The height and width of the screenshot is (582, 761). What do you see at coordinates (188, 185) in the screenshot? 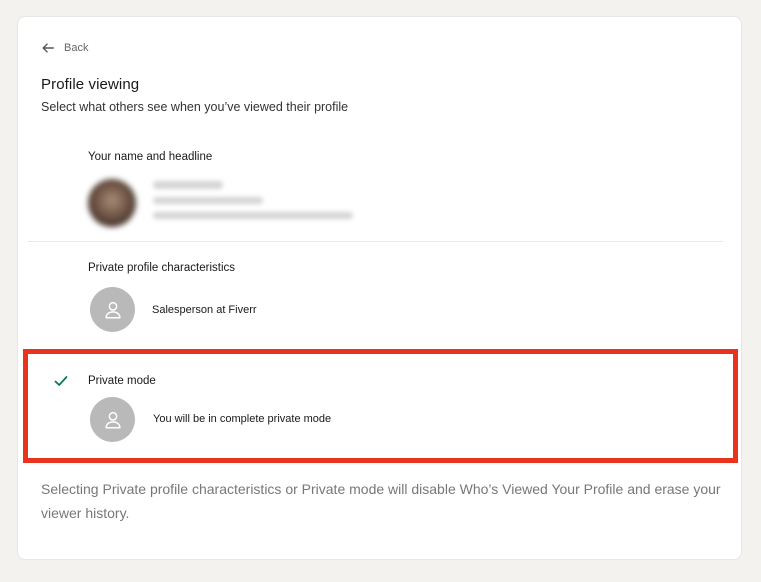
I see `blurred-name` at bounding box center [188, 185].